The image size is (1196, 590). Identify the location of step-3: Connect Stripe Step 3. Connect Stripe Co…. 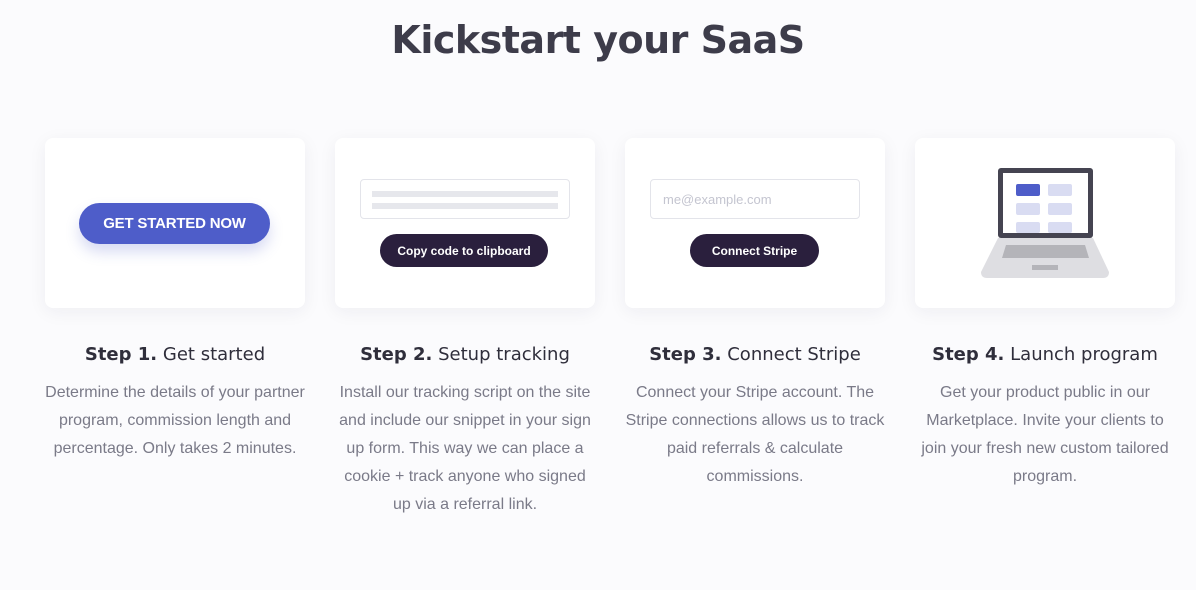
(755, 314).